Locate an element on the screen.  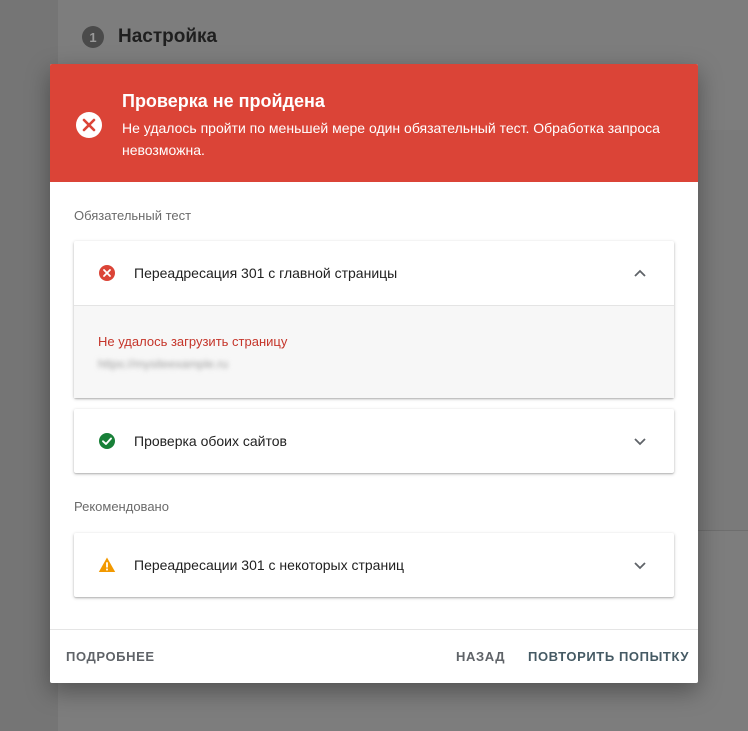
test-card-header: Проверка обоих сайтов is located at coordinates (374, 441).